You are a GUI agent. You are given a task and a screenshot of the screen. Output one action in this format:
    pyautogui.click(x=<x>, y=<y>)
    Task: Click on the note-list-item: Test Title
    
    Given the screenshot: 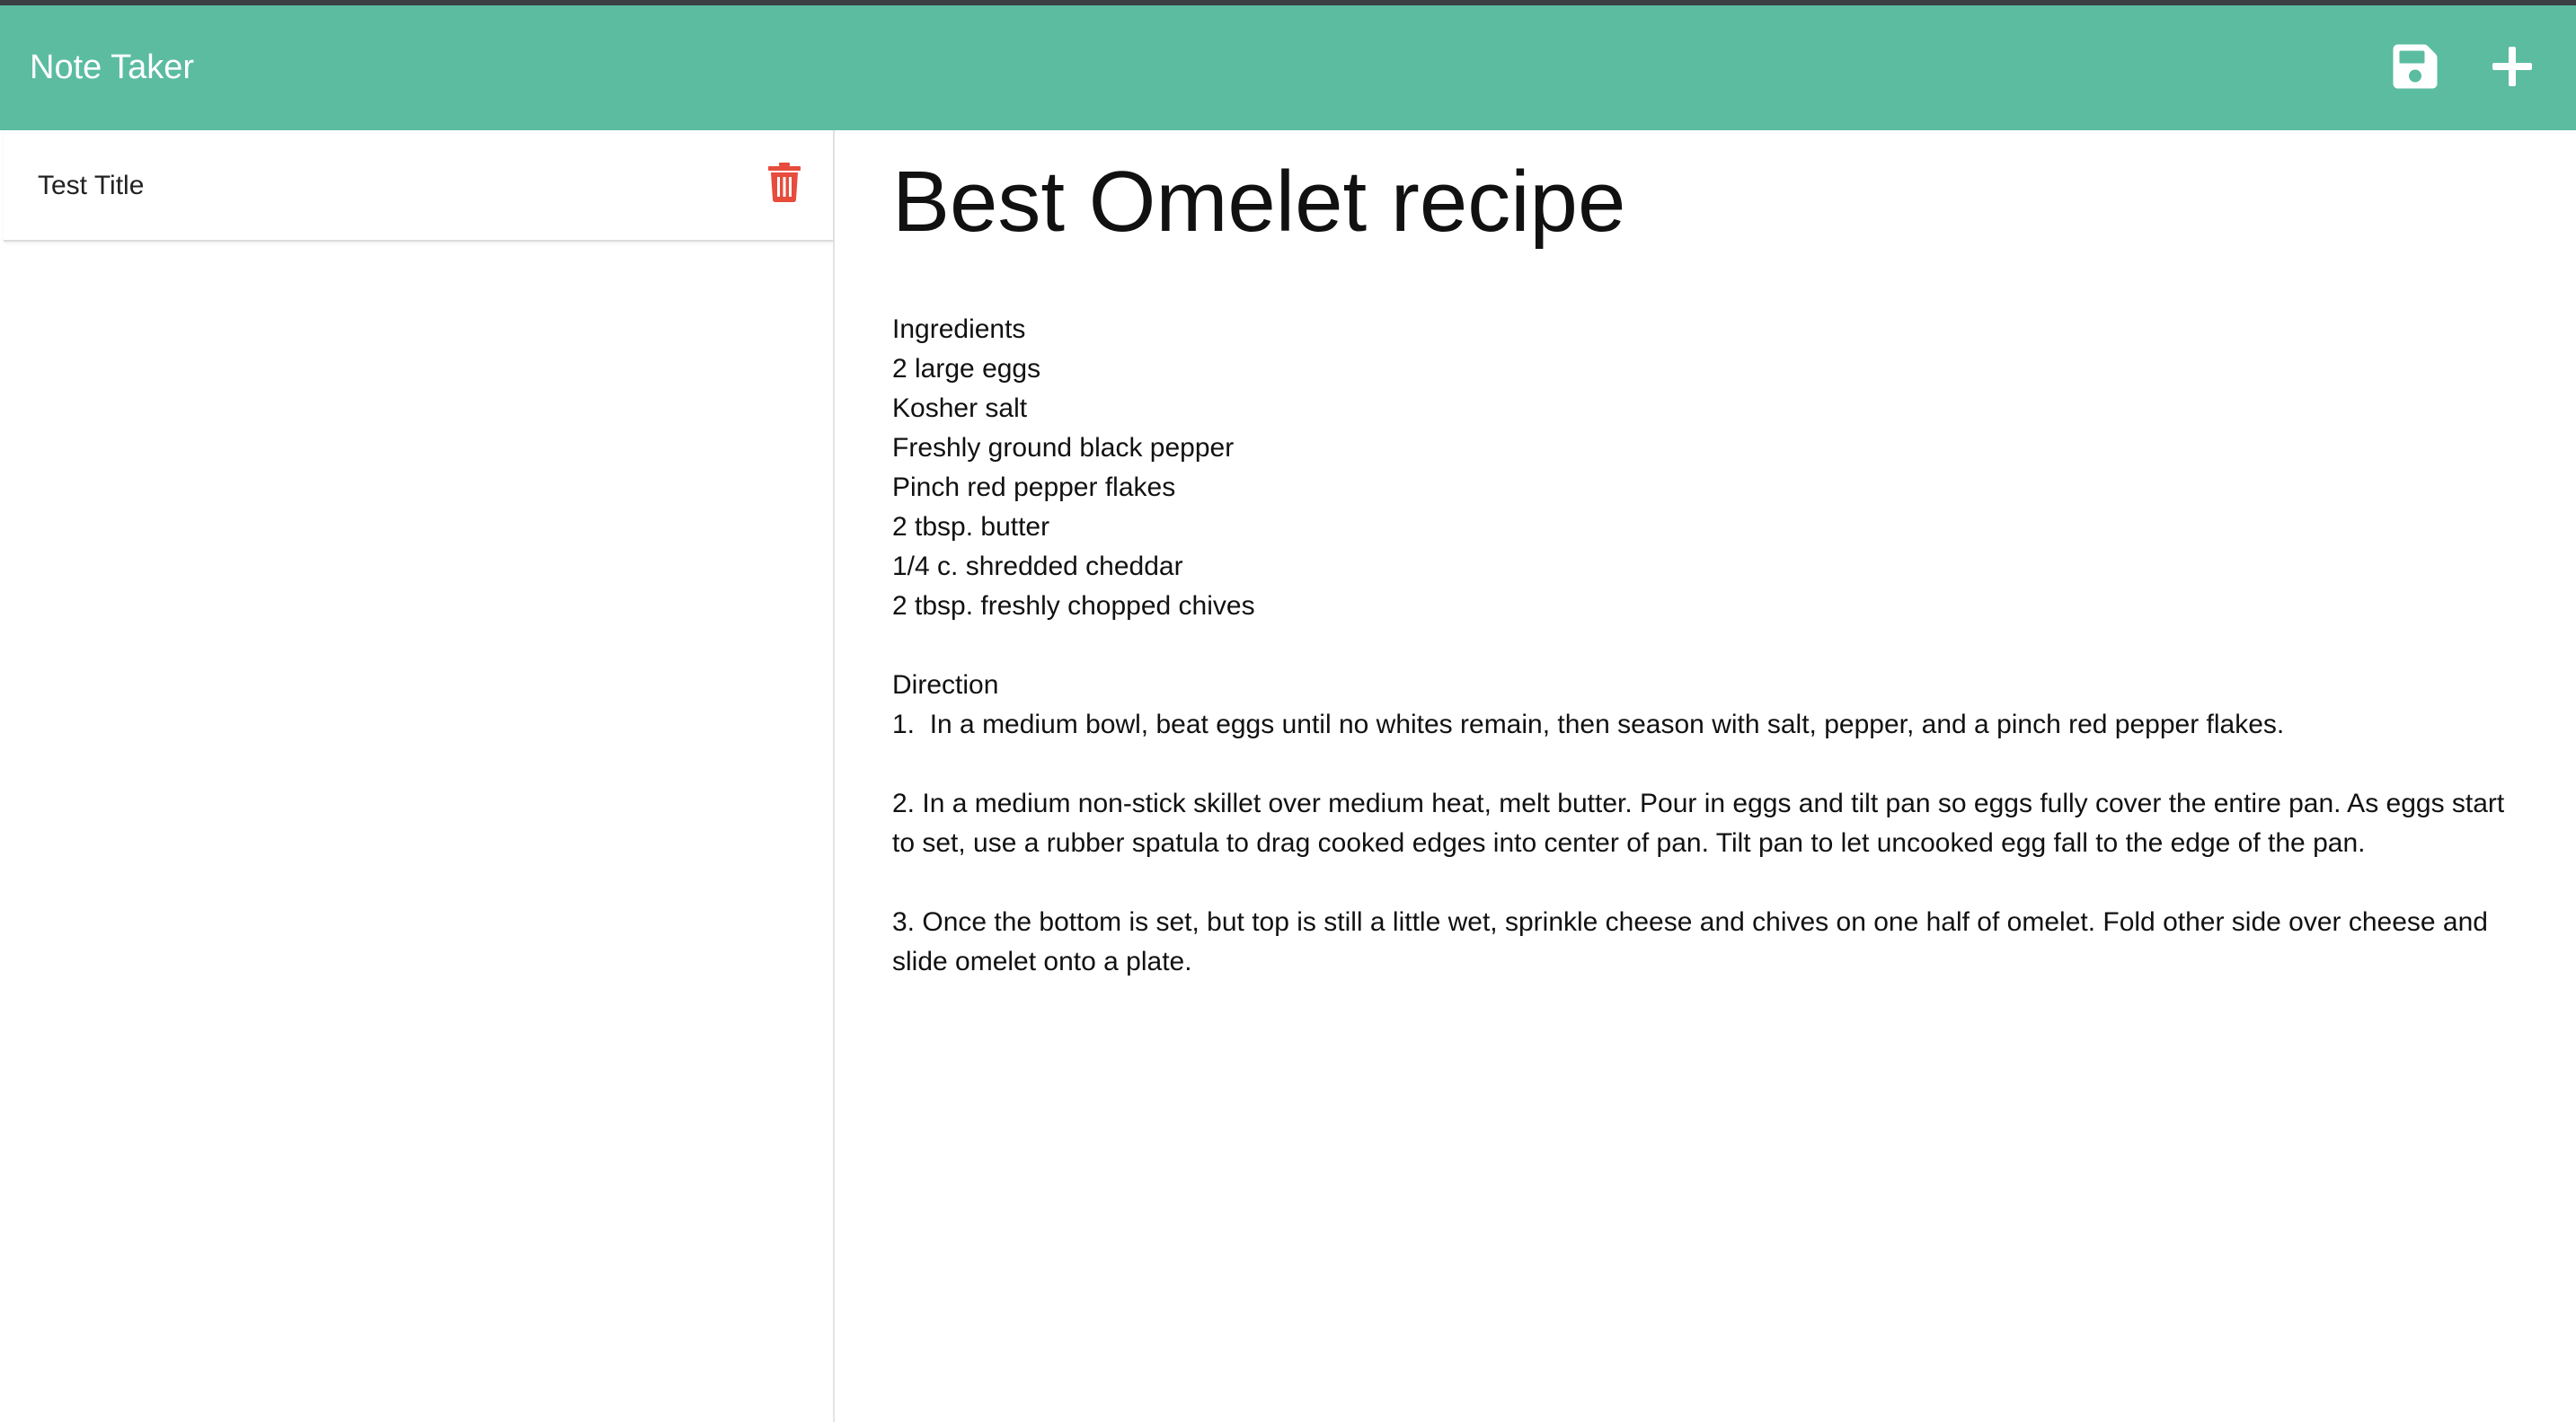 What is the action you would take?
    pyautogui.click(x=418, y=186)
    